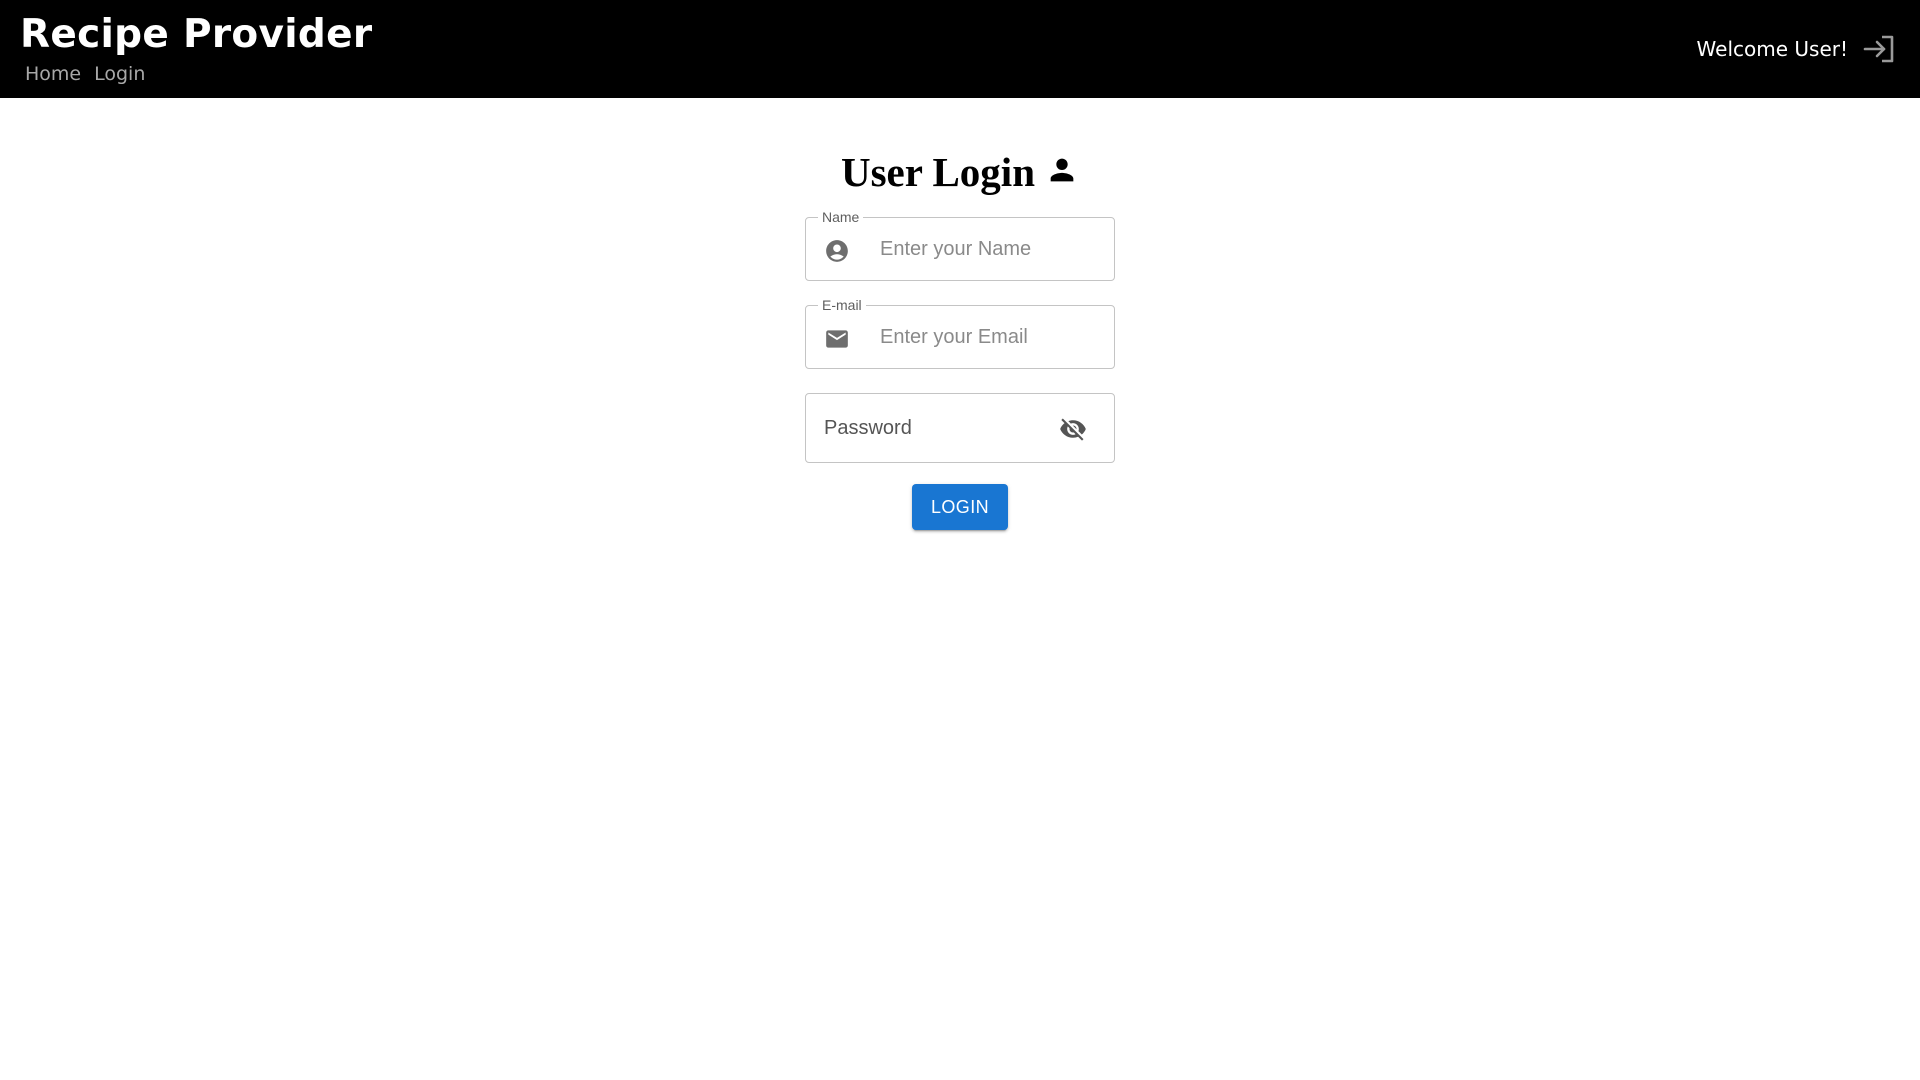  I want to click on name-field-label: Name, so click(841, 217).